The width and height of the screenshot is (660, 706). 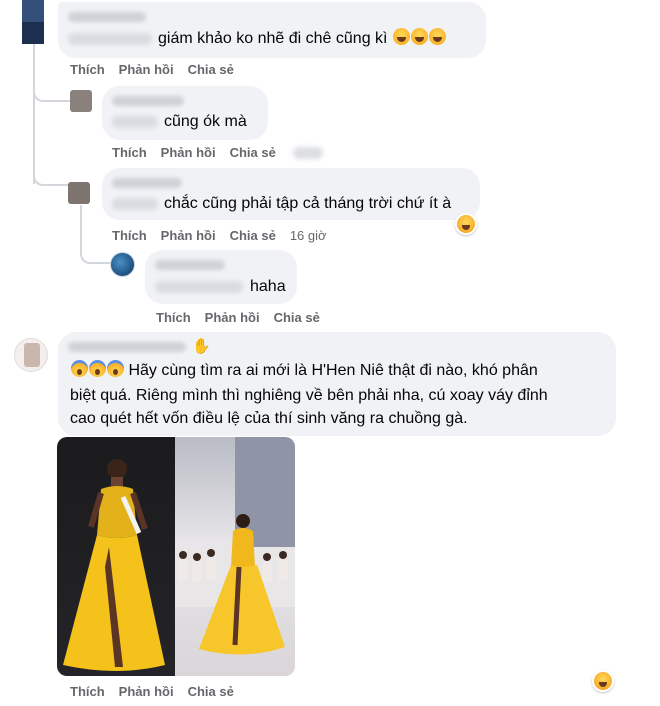 What do you see at coordinates (205, 121) in the screenshot?
I see `comment-text: cũng ók mà` at bounding box center [205, 121].